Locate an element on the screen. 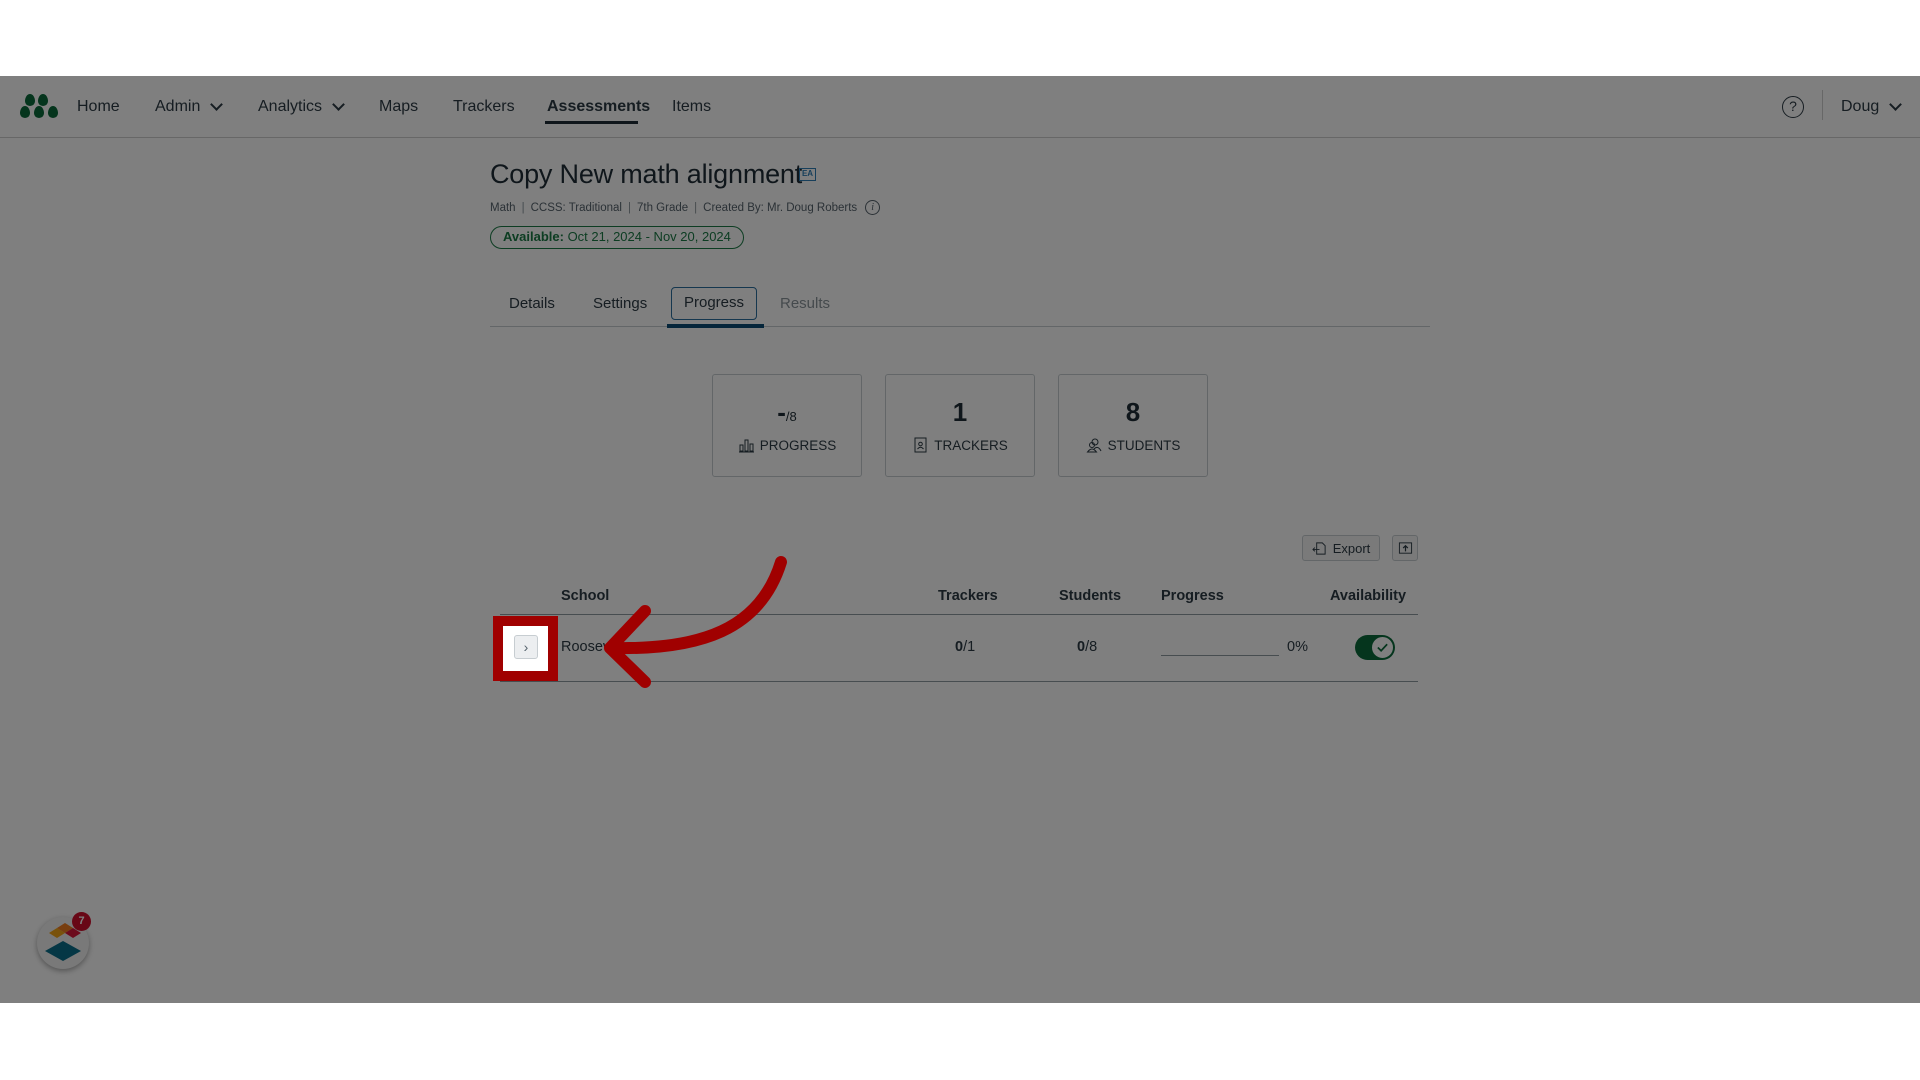 This screenshot has width=1920, height=1080. stat-progress-value: -/8 is located at coordinates (787, 412).